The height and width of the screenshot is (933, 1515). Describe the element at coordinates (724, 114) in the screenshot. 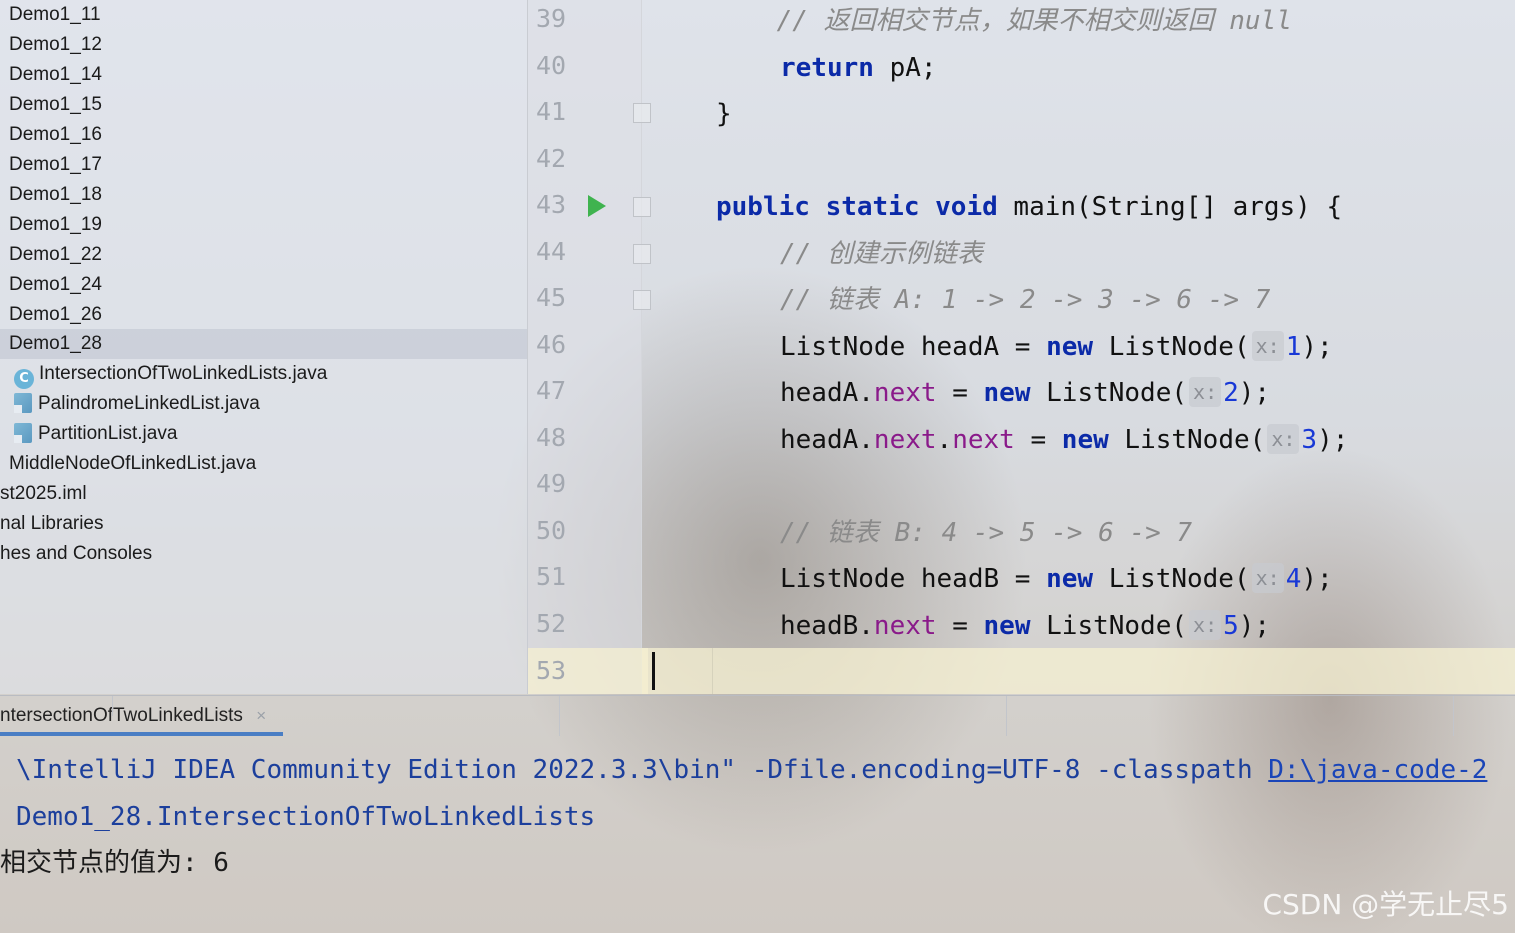

I see `code-text: }` at that location.